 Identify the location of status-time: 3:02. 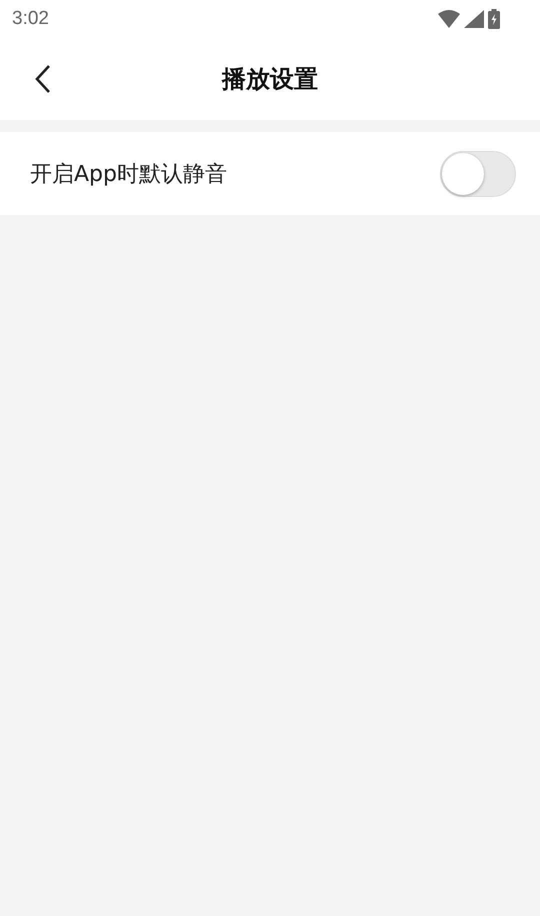
(30, 19).